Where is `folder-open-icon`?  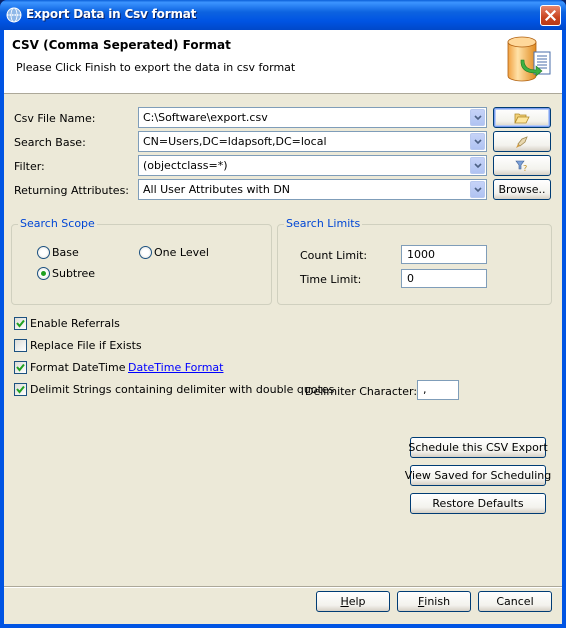 folder-open-icon is located at coordinates (522, 118).